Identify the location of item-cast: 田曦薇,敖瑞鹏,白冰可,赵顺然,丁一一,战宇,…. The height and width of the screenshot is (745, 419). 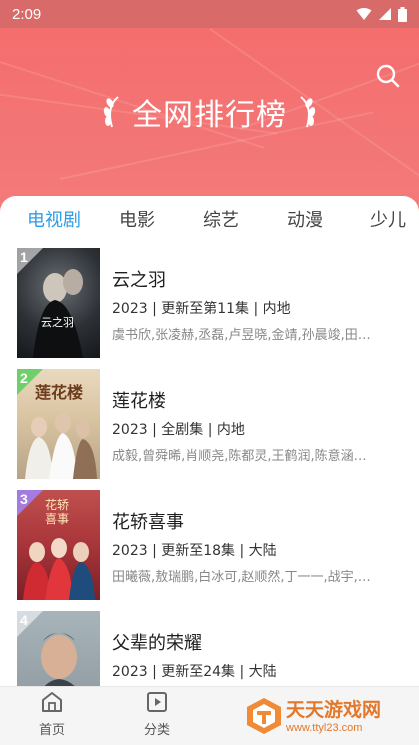
(241, 577).